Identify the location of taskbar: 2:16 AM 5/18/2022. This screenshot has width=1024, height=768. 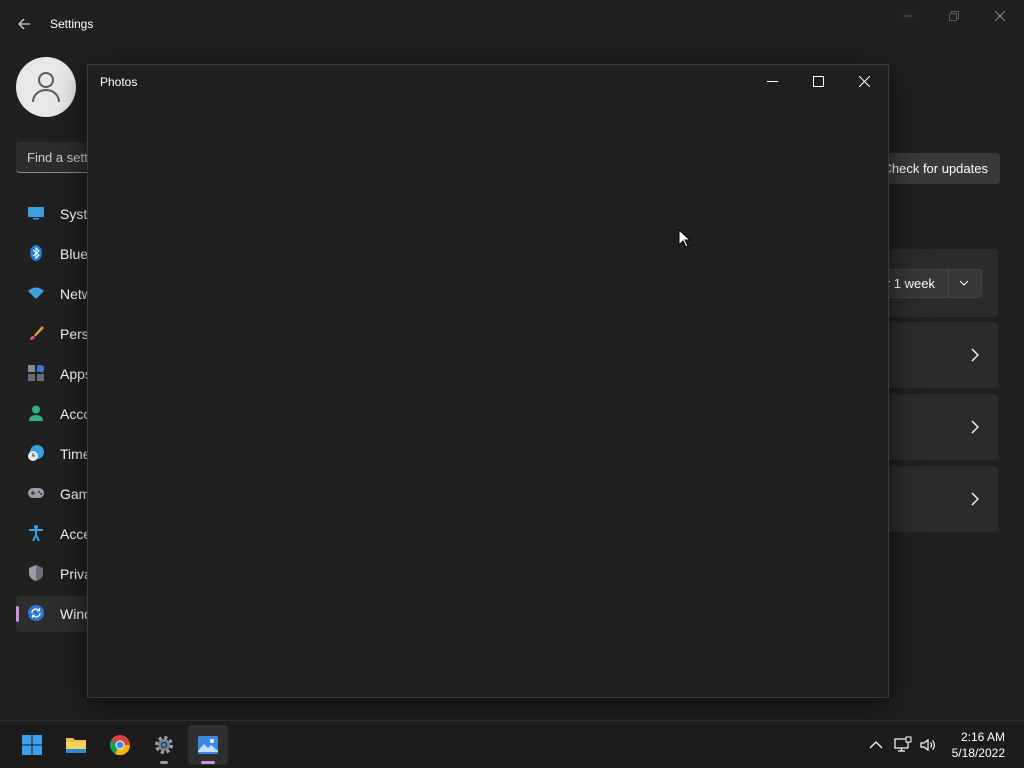
(512, 744).